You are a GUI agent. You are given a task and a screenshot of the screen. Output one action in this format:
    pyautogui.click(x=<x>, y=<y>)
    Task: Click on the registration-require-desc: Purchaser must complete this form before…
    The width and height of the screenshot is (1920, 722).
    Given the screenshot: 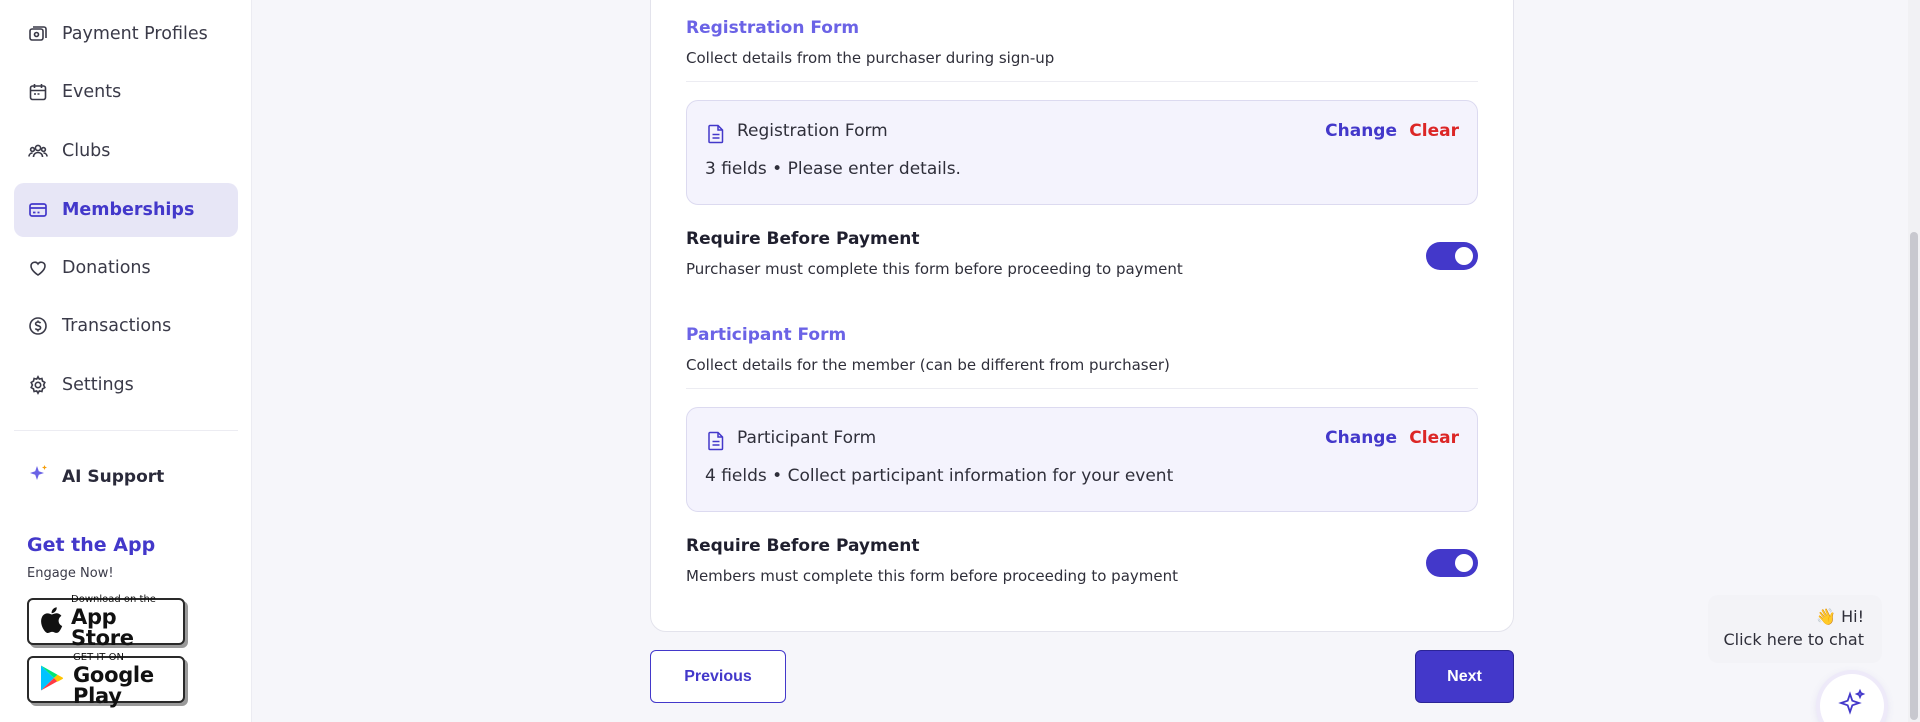 What is the action you would take?
    pyautogui.click(x=934, y=269)
    